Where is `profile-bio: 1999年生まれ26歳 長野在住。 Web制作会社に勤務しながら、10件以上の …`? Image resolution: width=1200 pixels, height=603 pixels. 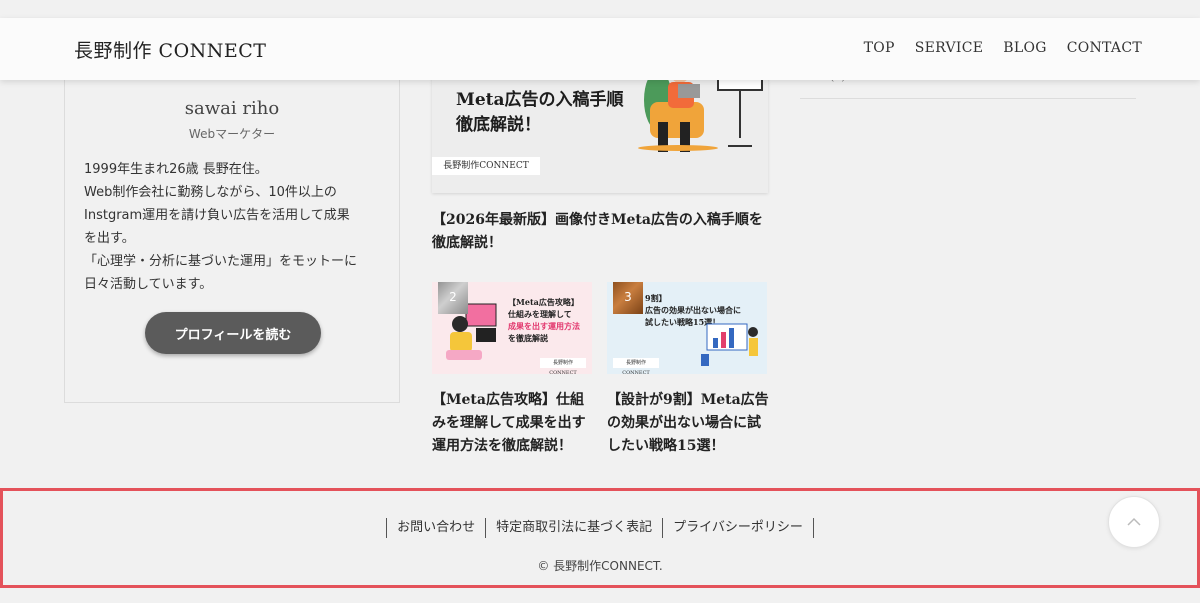 profile-bio: 1999年生まれ26歳 長野在住。 Web制作会社に勤務しながら、10件以上の … is located at coordinates (234, 227).